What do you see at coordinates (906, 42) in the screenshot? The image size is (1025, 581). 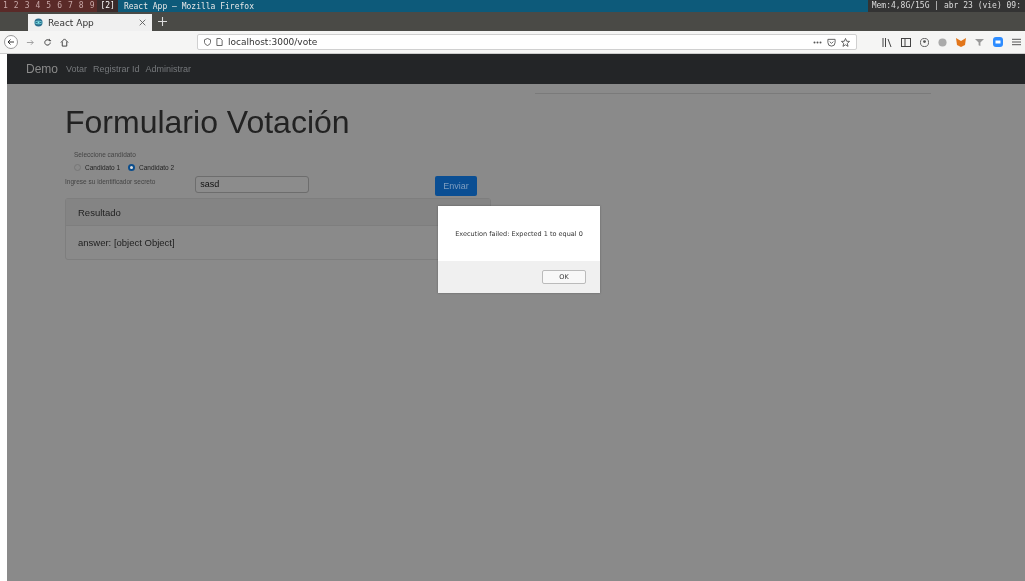 I see `sidebar-icon` at bounding box center [906, 42].